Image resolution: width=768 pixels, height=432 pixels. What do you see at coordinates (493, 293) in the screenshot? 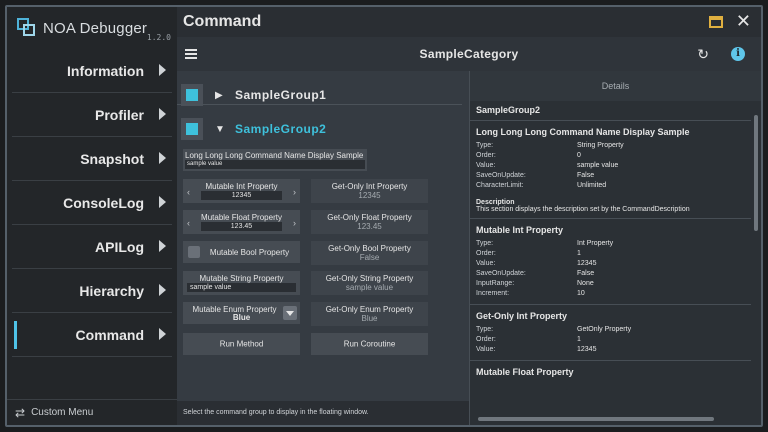
I see `details-key: Increment:` at bounding box center [493, 293].